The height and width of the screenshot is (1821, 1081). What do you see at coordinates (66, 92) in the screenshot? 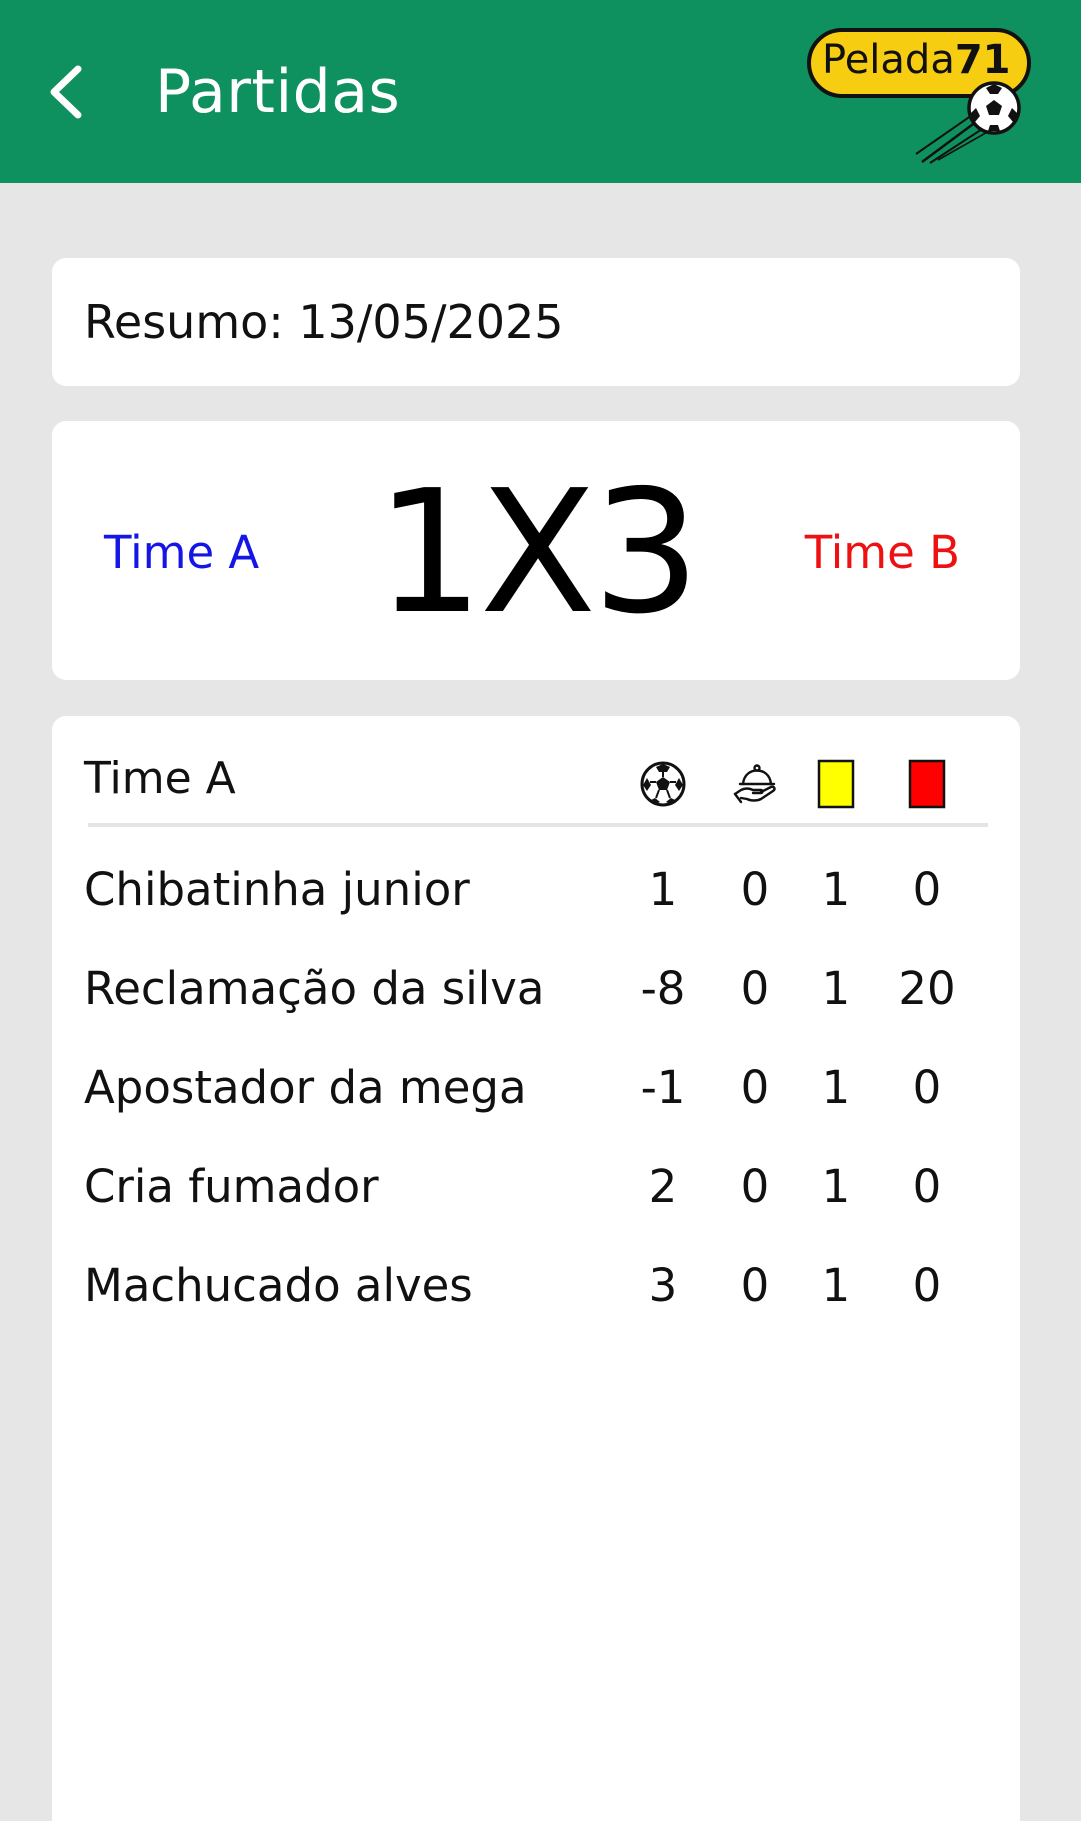
I see `chevron-left-icon` at bounding box center [66, 92].